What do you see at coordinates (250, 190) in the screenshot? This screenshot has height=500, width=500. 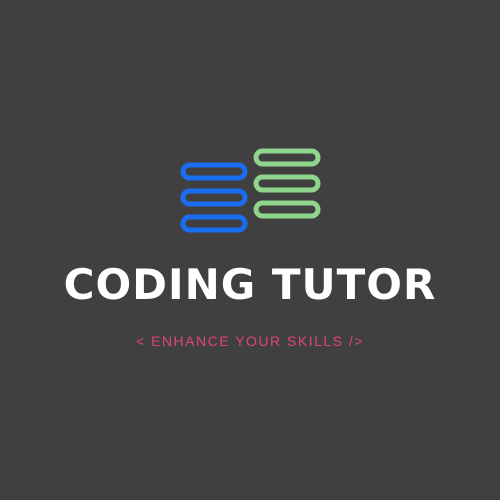 I see `stacked-bars-logo-icon` at bounding box center [250, 190].